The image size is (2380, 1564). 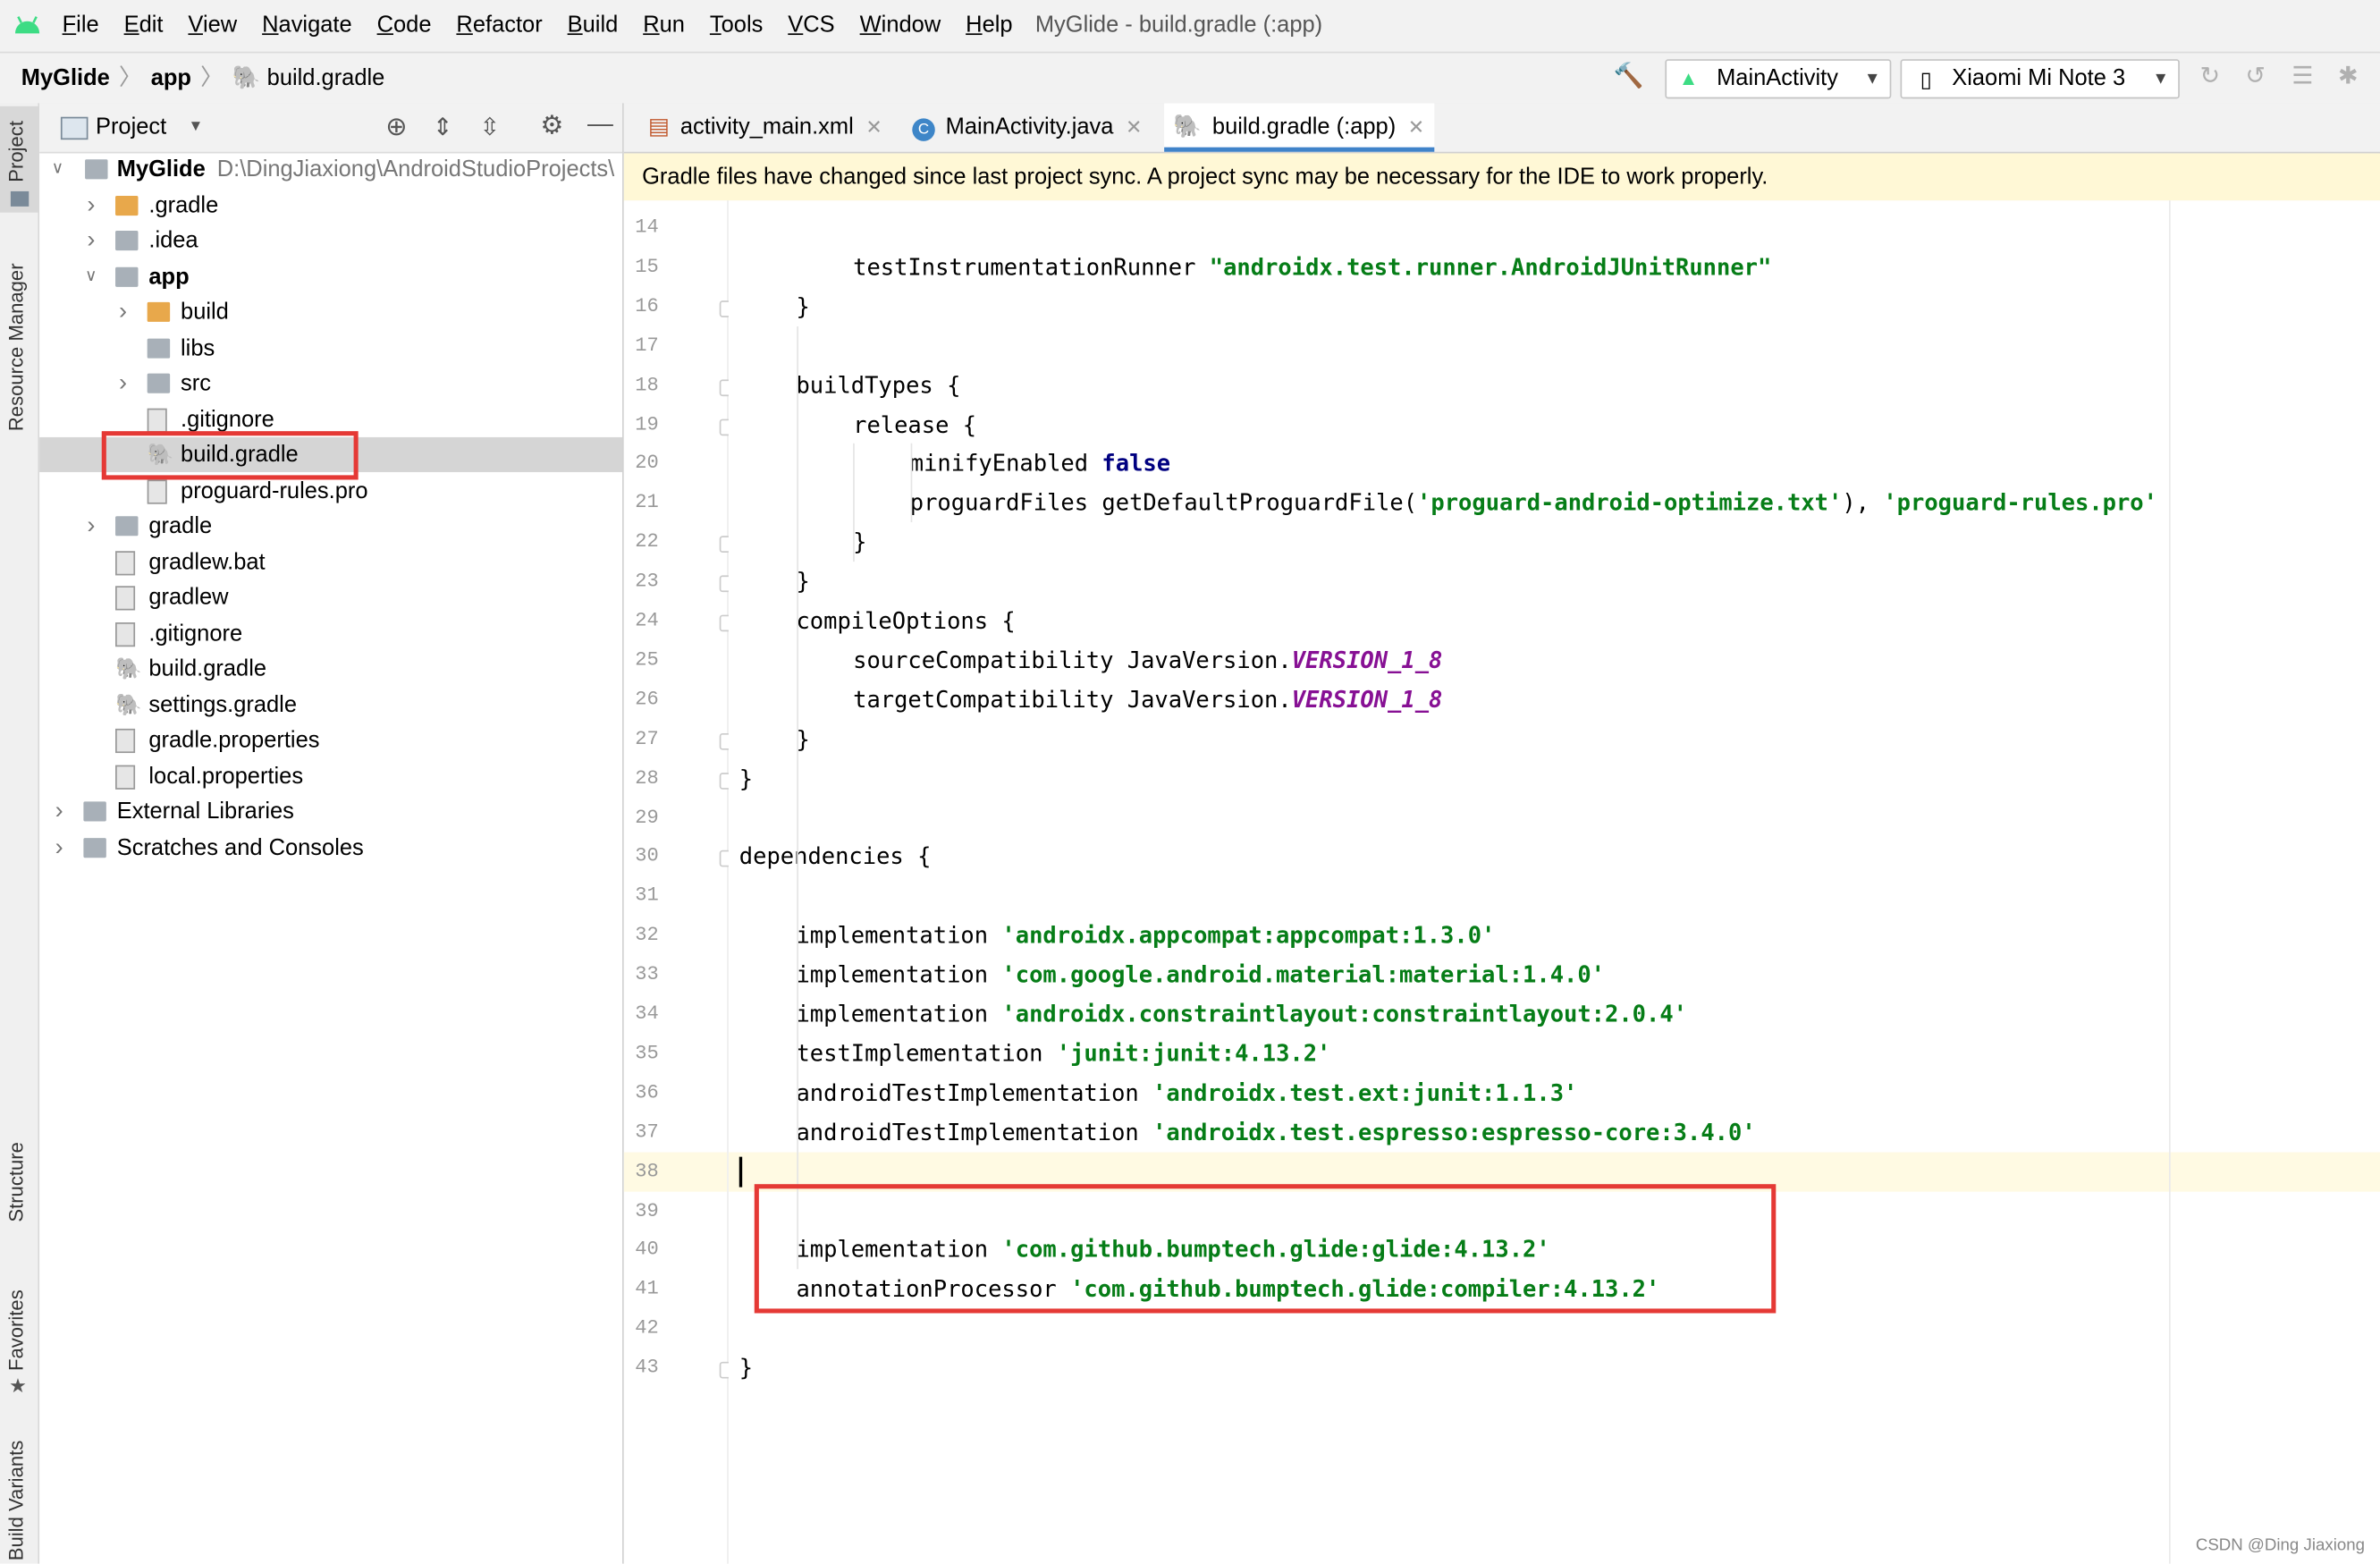 I want to click on tree-item: › External Libraries, so click(x=330, y=811).